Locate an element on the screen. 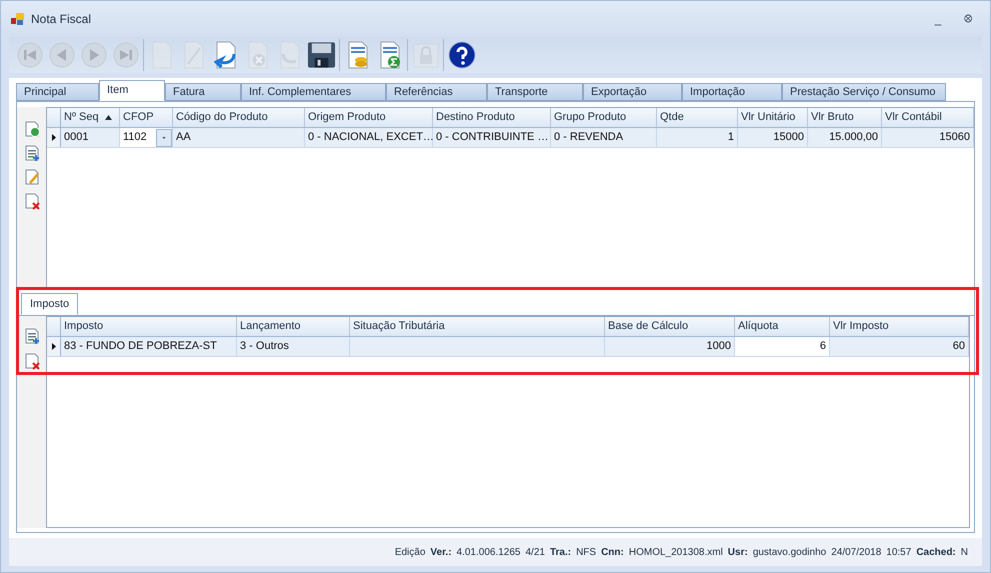  tab: Referências is located at coordinates (436, 92).